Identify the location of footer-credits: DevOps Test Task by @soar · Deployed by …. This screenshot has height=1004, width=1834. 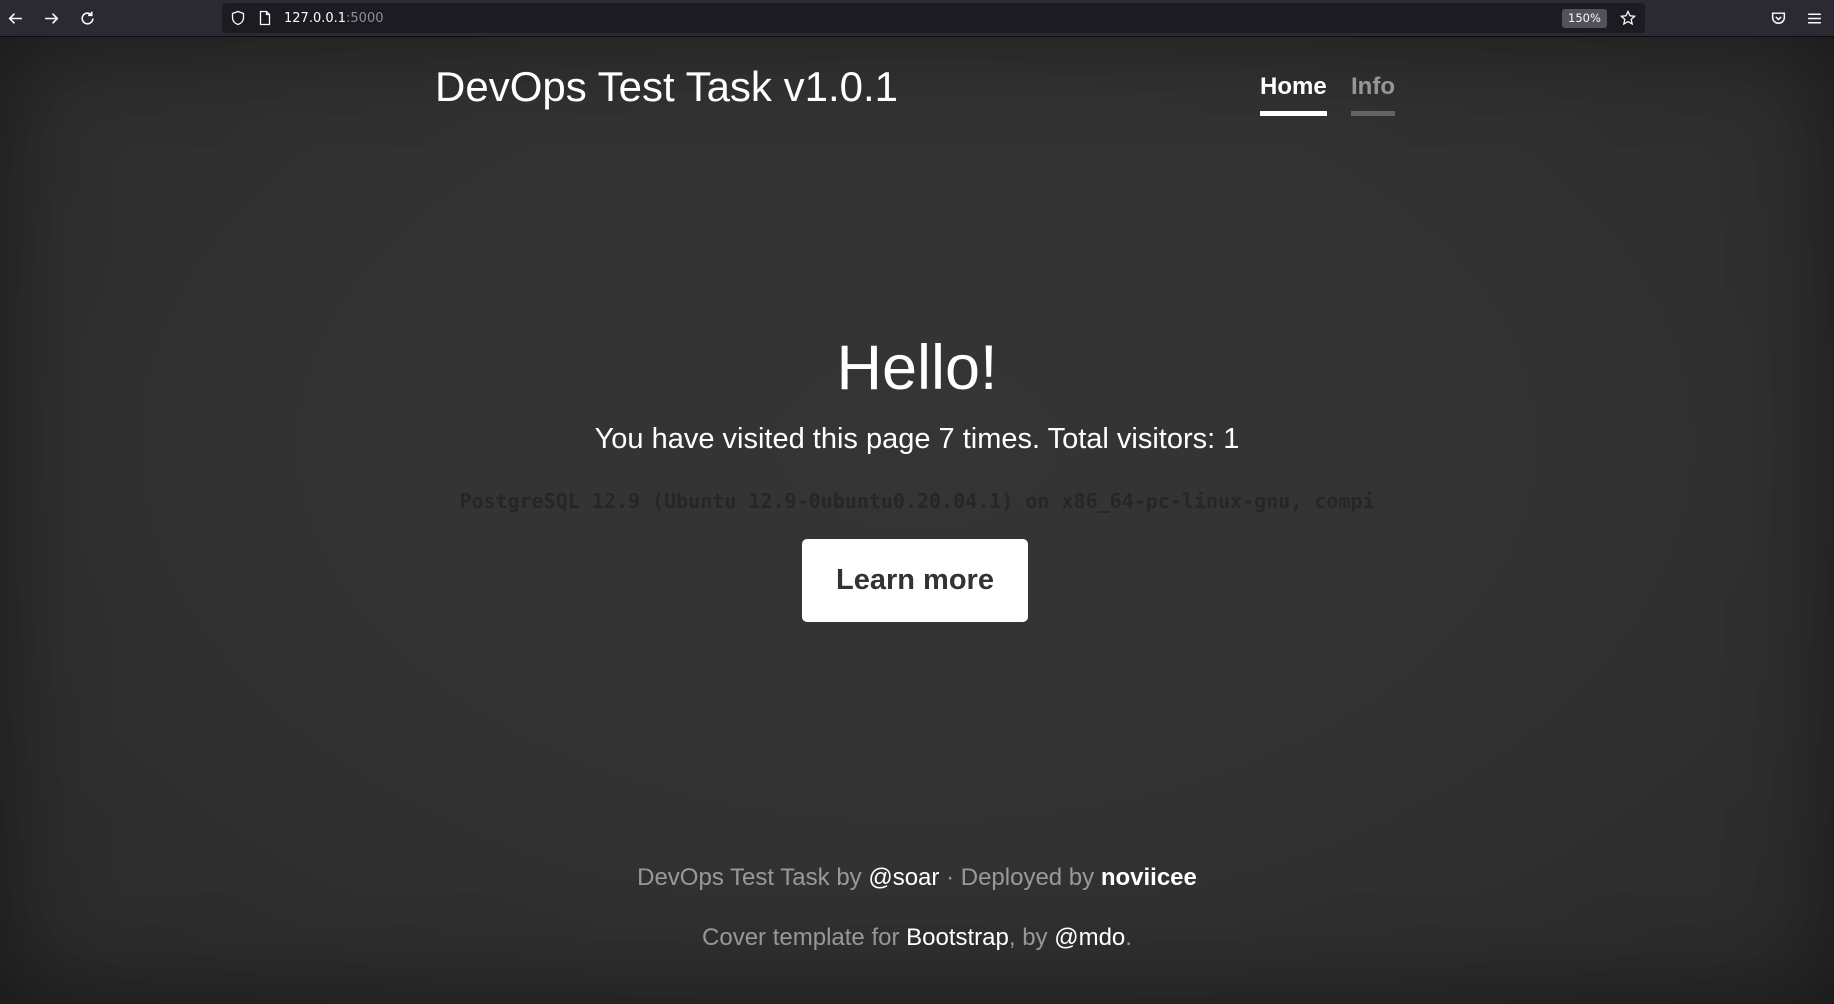
(917, 878).